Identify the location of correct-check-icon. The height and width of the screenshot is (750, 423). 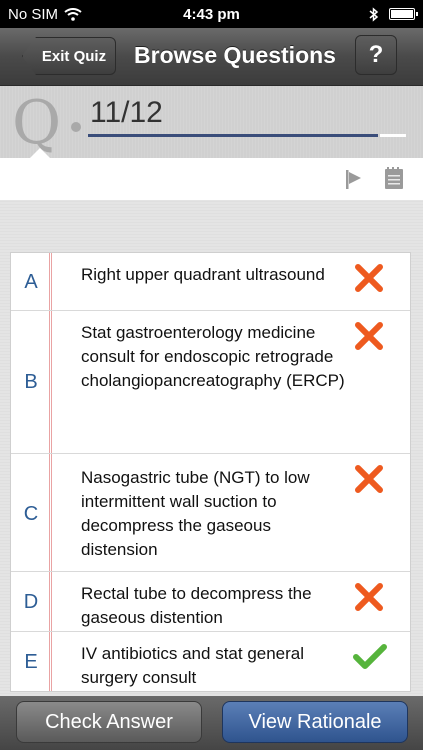
(370, 656).